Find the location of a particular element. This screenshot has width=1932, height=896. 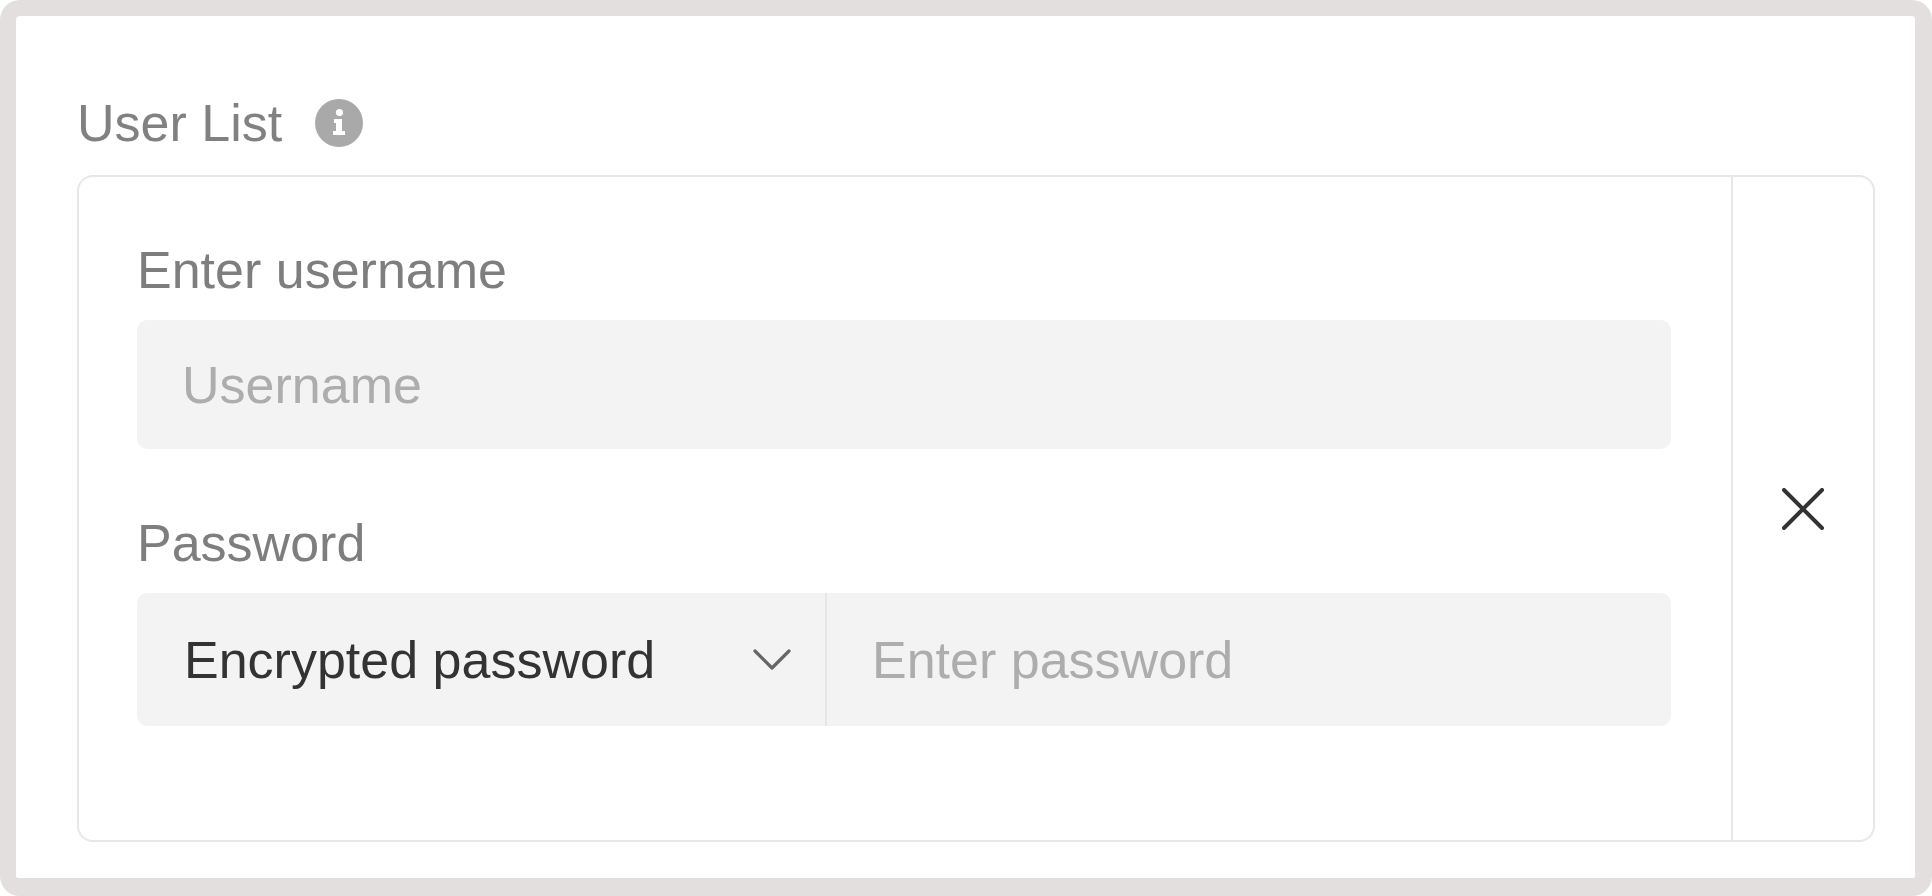

remove-button is located at coordinates (1803, 508).